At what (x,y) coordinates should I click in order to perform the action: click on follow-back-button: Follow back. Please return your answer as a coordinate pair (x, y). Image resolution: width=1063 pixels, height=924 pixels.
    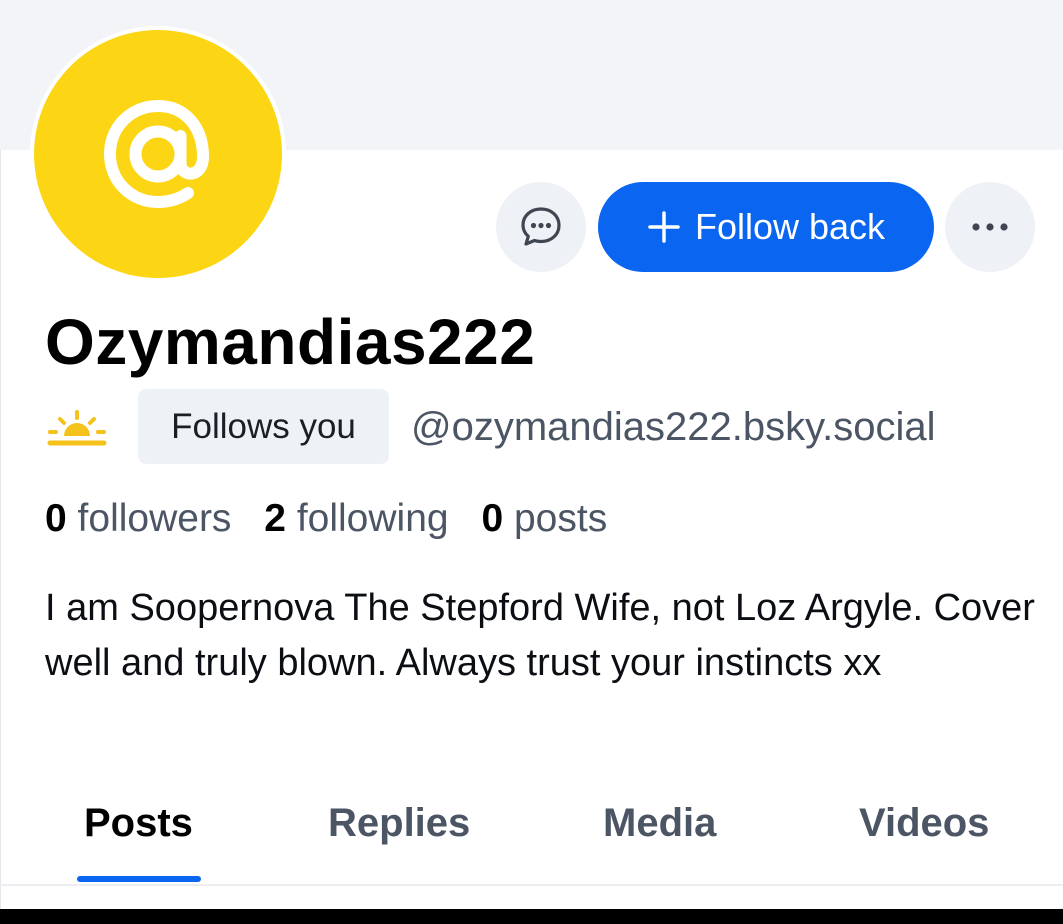
    Looking at the image, I should click on (766, 227).